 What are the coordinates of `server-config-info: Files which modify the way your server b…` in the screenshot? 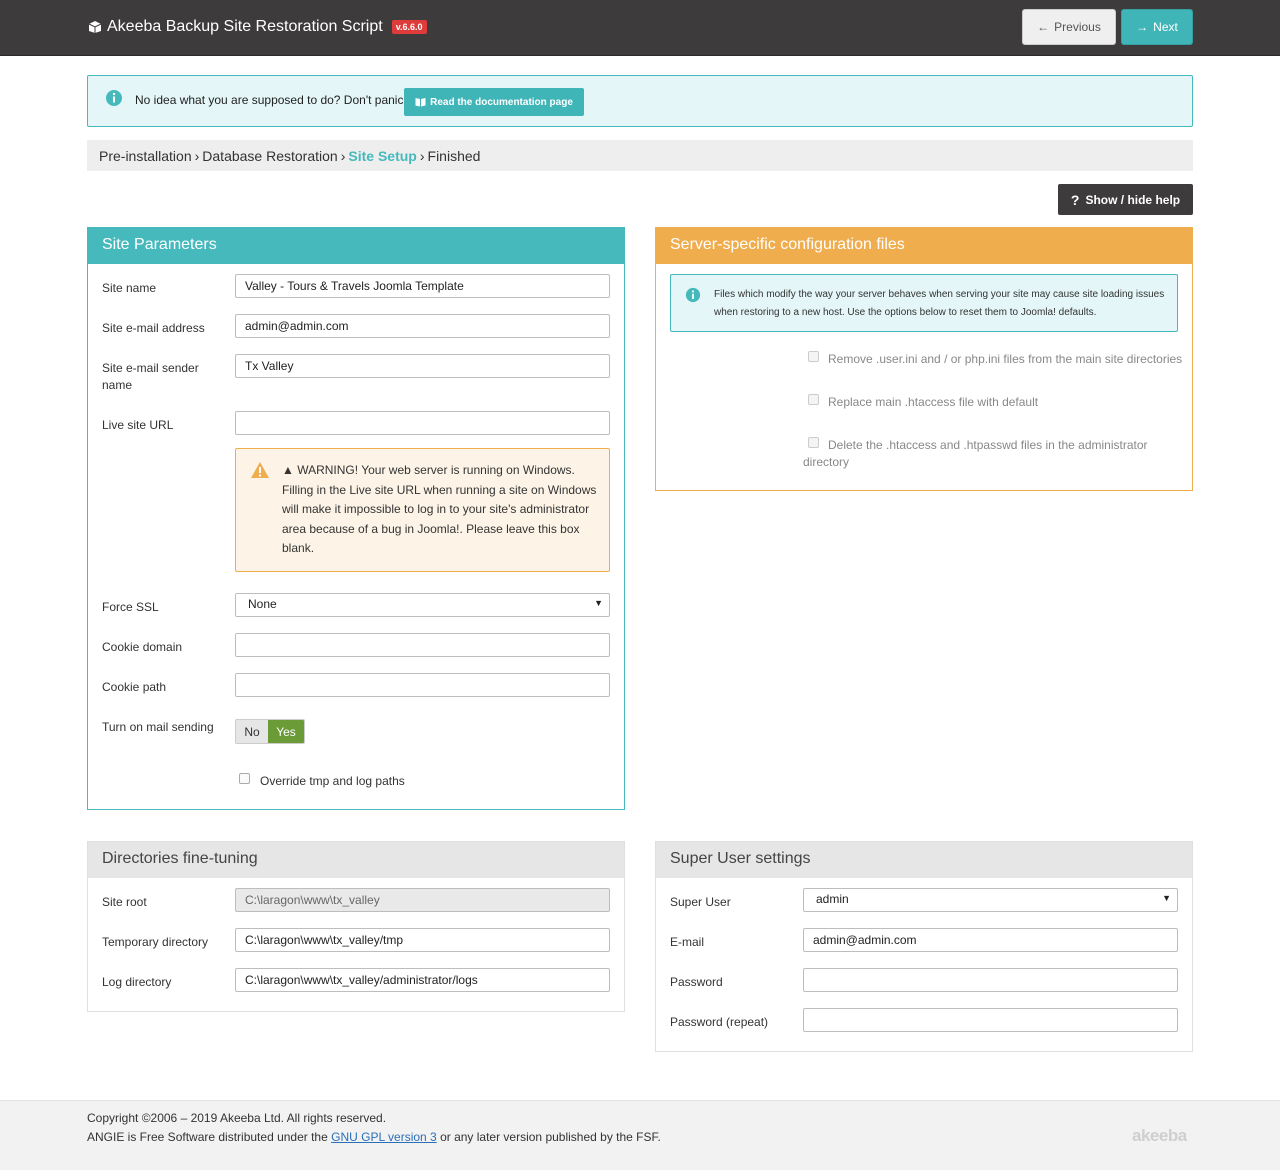 It's located at (924, 303).